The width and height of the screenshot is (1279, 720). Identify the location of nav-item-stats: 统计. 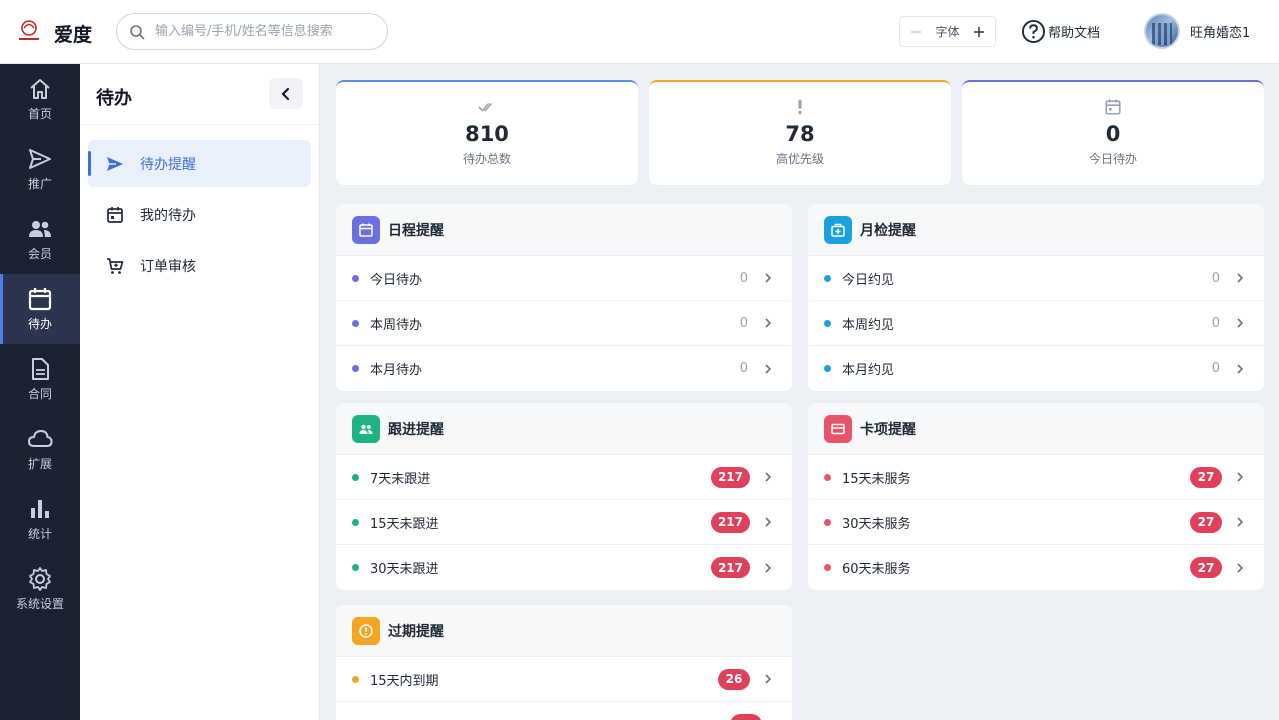
(40, 519).